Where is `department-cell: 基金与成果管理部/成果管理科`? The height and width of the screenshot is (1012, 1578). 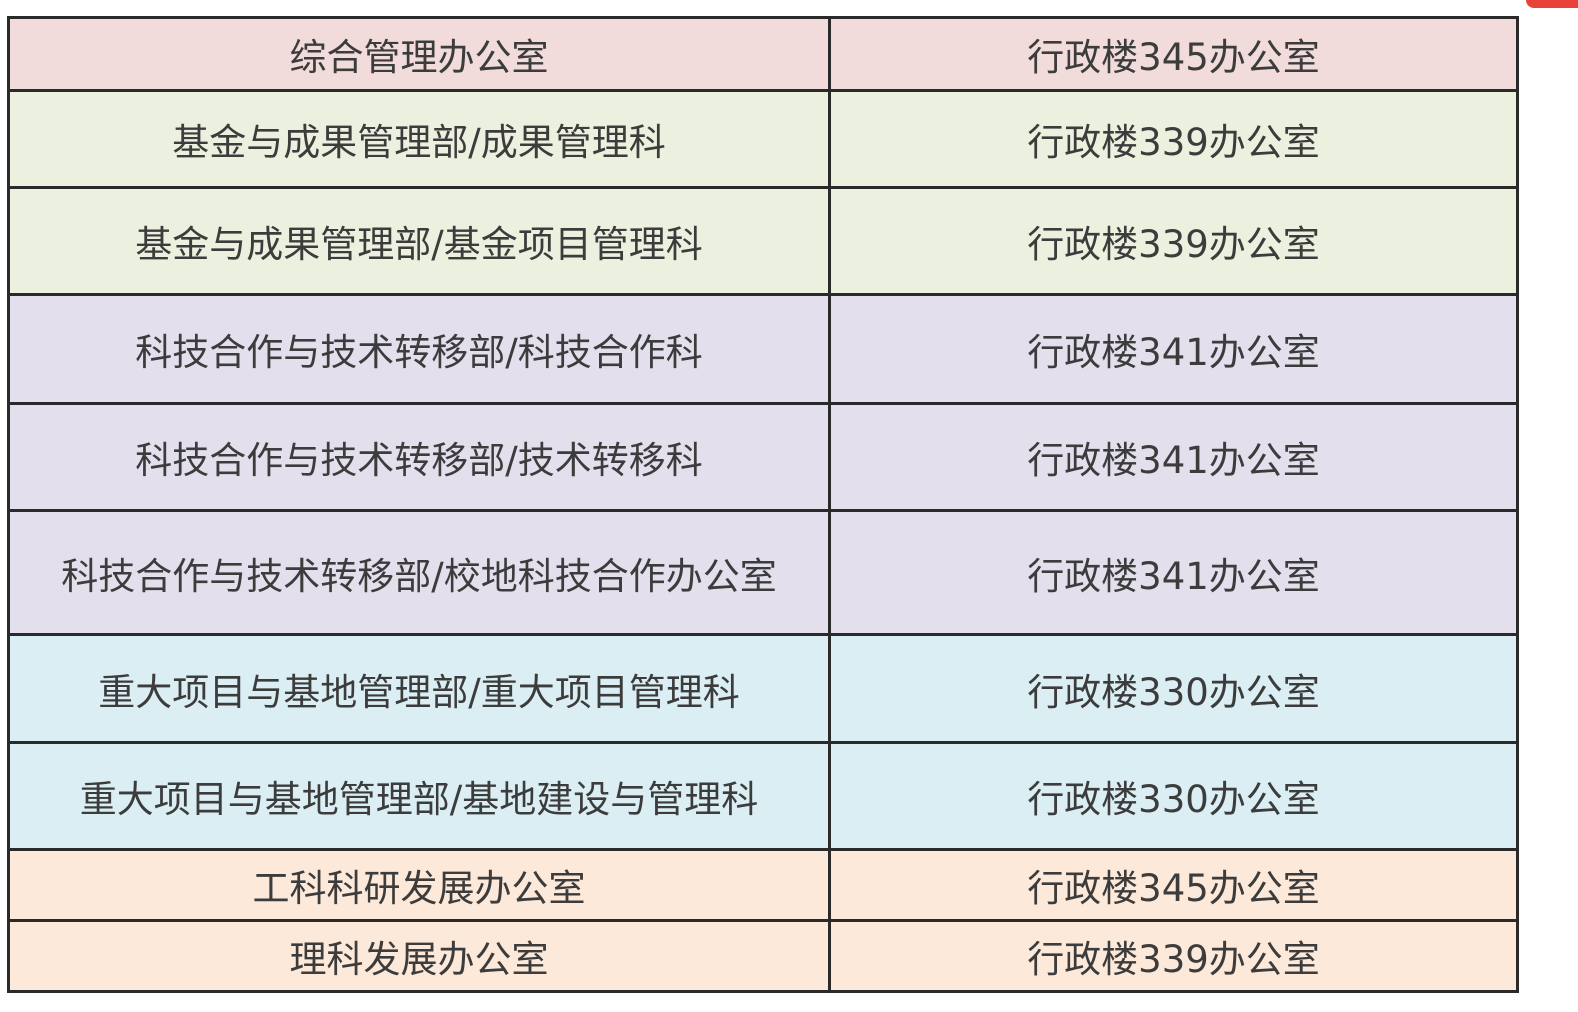 department-cell: 基金与成果管理部/成果管理科 is located at coordinates (419, 139).